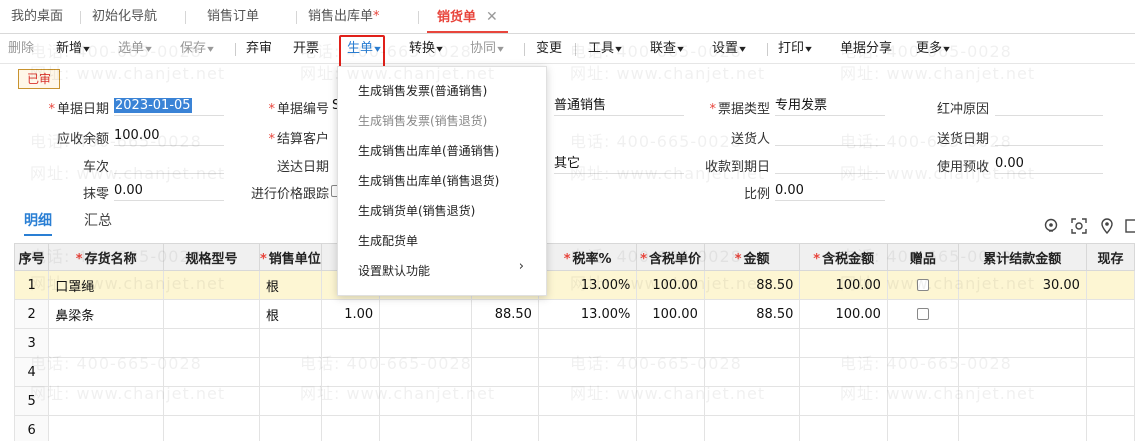 This screenshot has height=441, width=1135. I want to click on table-row-empty: 4, so click(574, 372).